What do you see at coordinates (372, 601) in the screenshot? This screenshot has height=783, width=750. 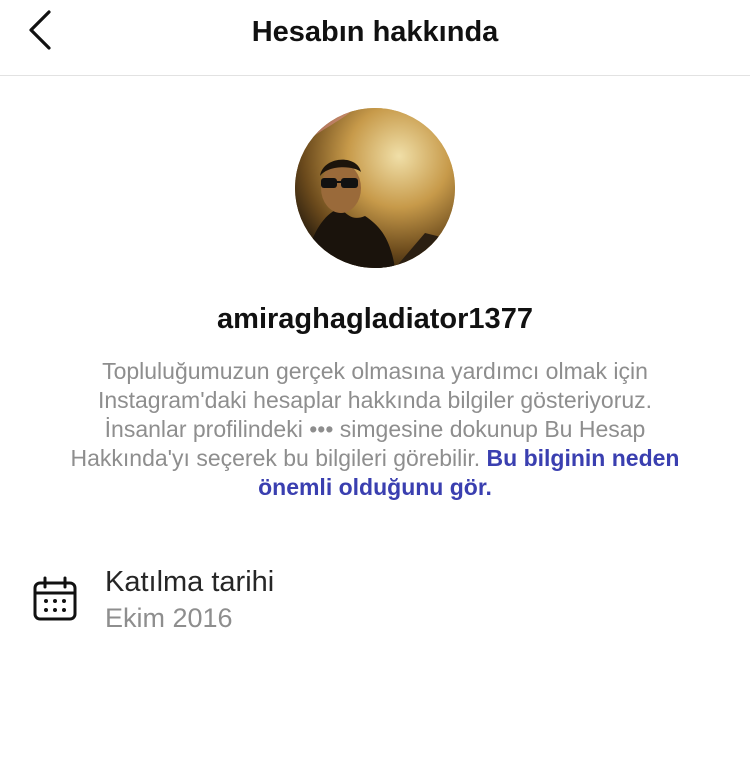 I see `join-date-row: Katılma tarihi Ekim 2016` at bounding box center [372, 601].